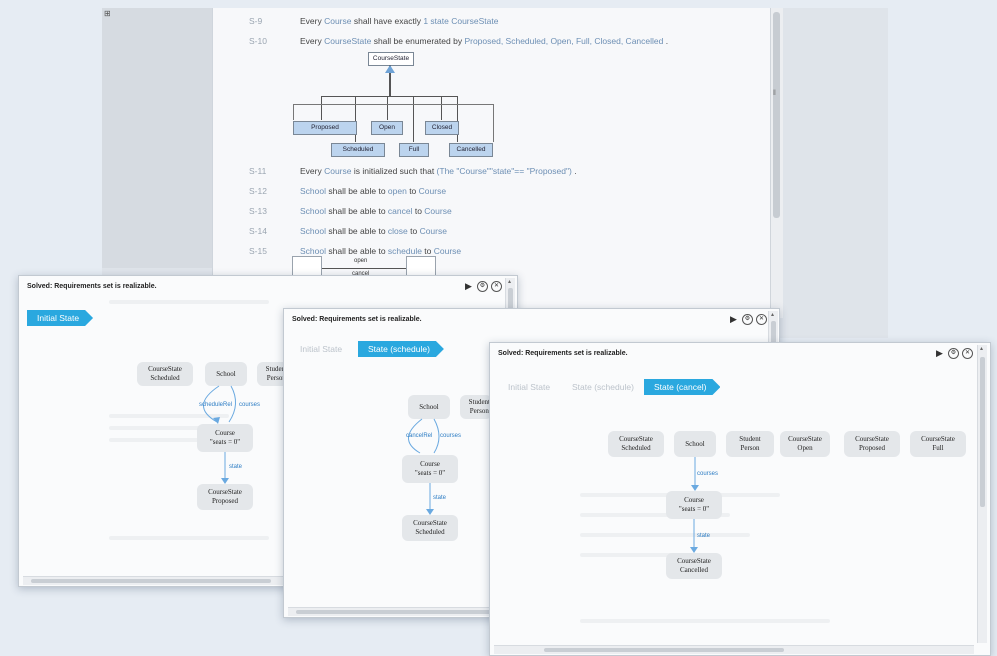 Image resolution: width=997 pixels, height=656 pixels. What do you see at coordinates (397, 231) in the screenshot?
I see `requirement-keyword: close` at bounding box center [397, 231].